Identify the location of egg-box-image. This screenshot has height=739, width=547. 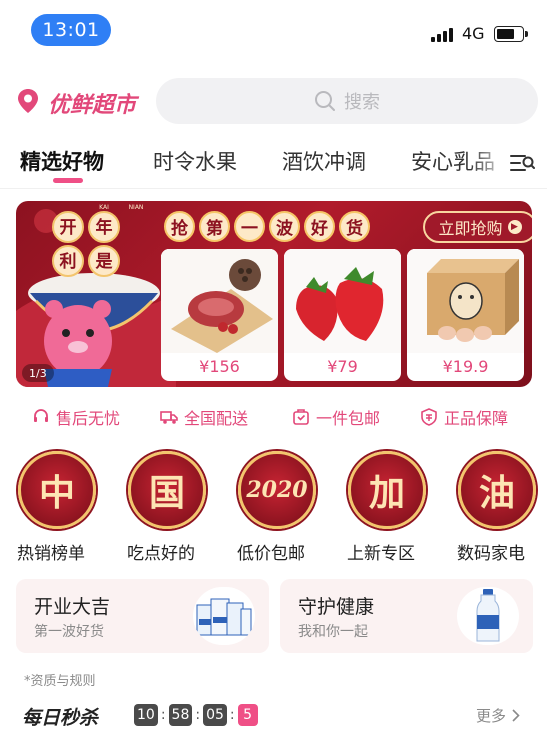
(465, 301).